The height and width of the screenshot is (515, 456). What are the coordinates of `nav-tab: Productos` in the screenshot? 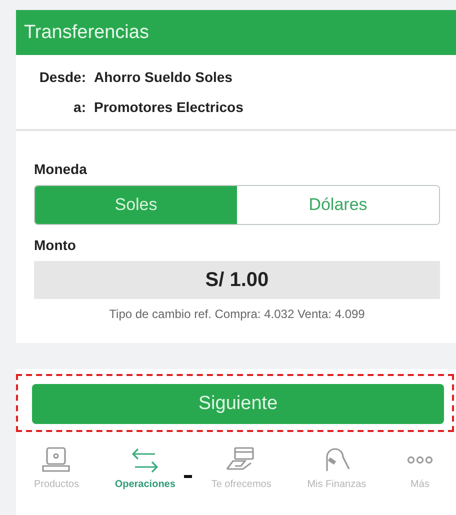 It's located at (56, 480).